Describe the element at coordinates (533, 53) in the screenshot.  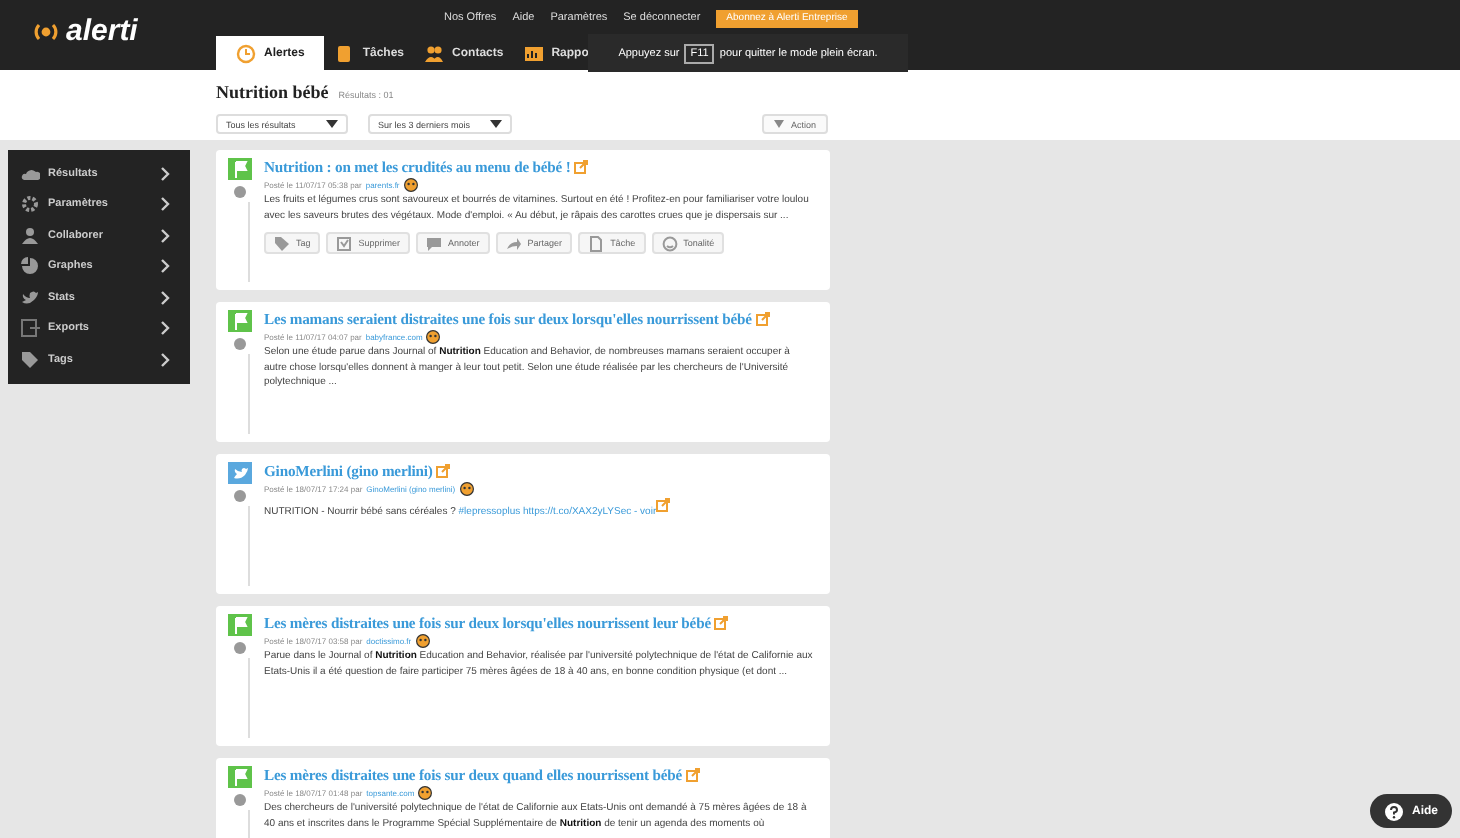
I see `chart-icon` at that location.